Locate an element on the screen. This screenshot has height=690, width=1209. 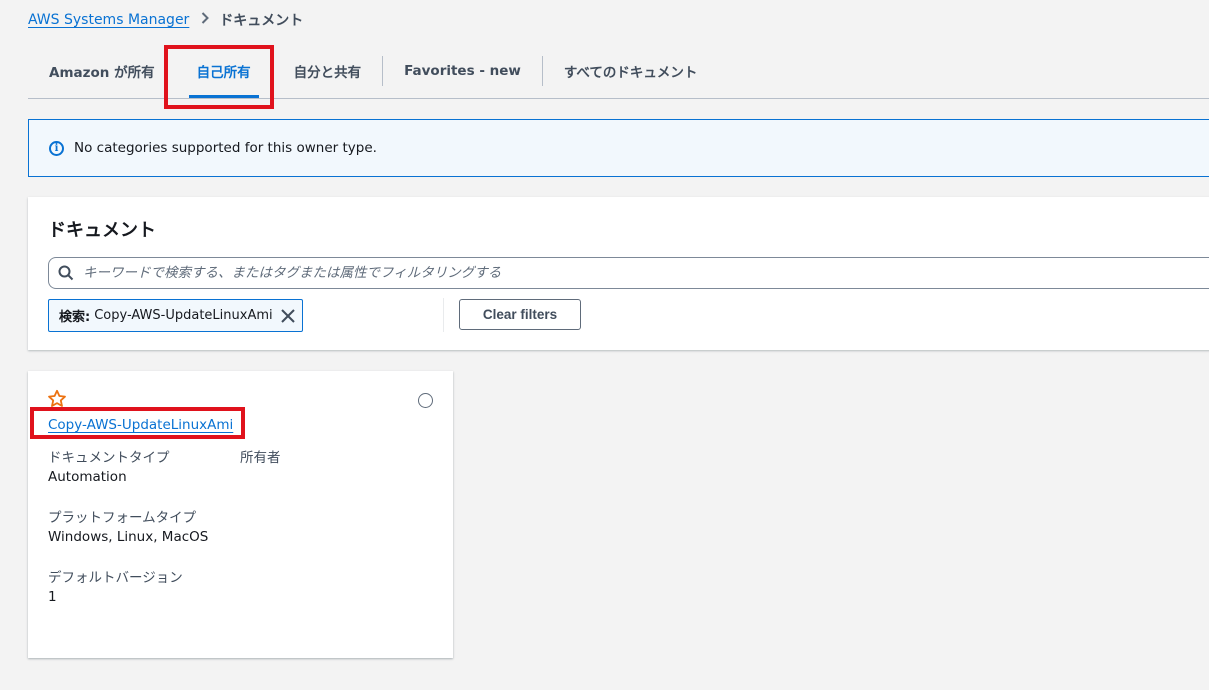
search-icon is located at coordinates (66, 273).